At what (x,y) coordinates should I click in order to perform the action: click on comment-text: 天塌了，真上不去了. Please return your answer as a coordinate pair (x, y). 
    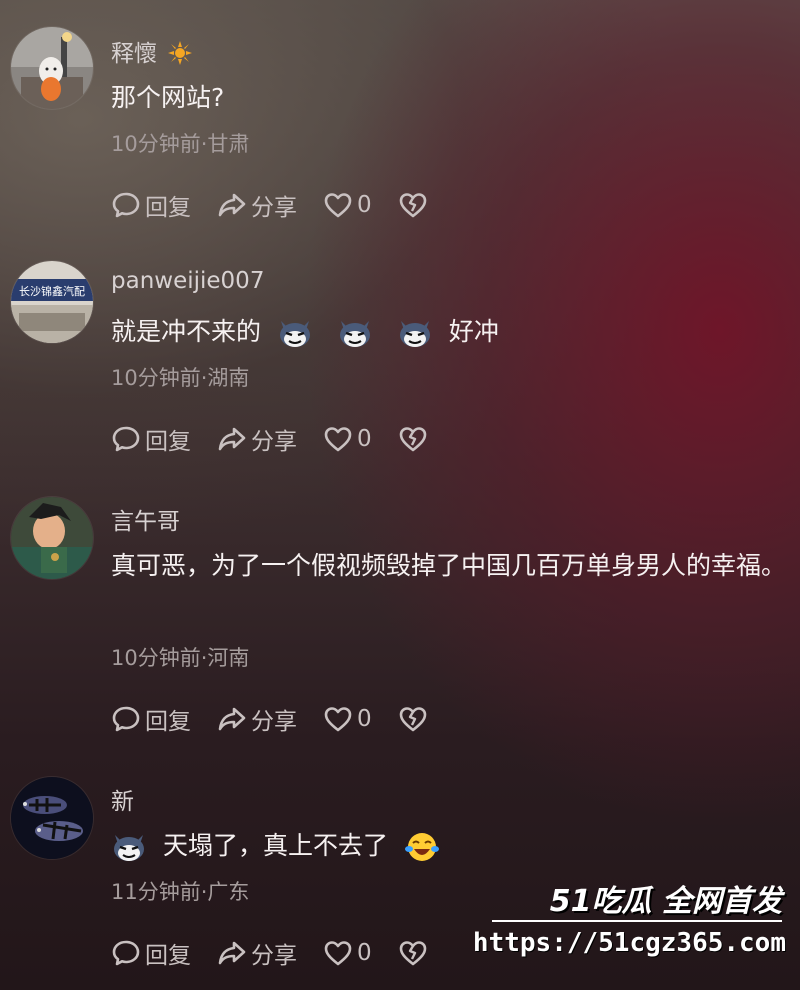
    Looking at the image, I should click on (451, 846).